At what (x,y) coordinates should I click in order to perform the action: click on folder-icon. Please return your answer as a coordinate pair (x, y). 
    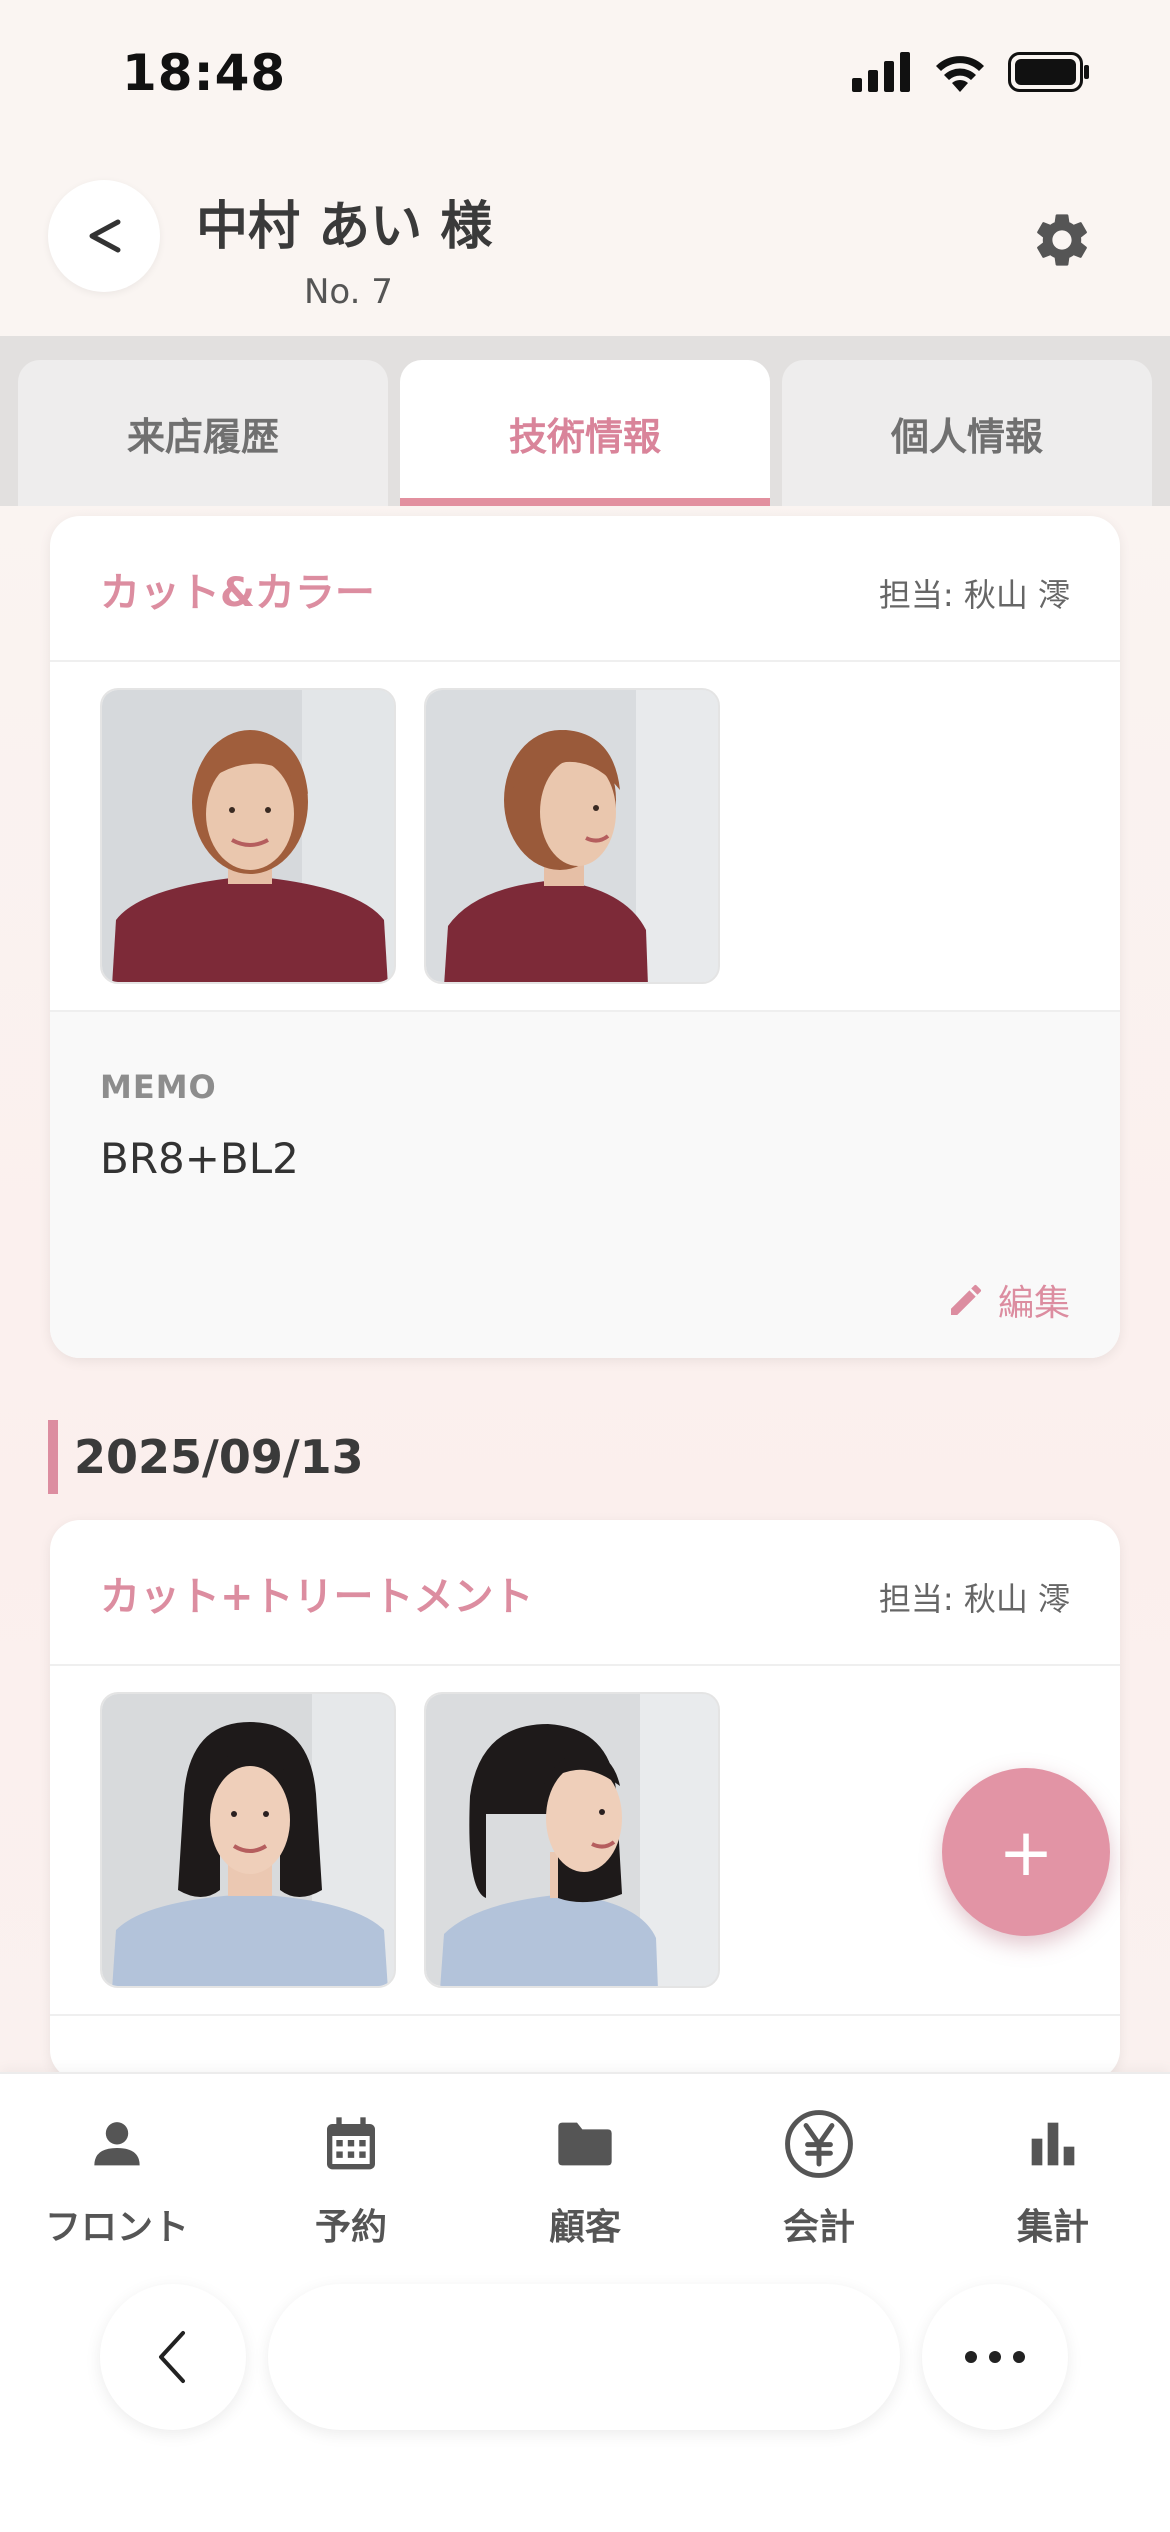
    Looking at the image, I should click on (585, 2144).